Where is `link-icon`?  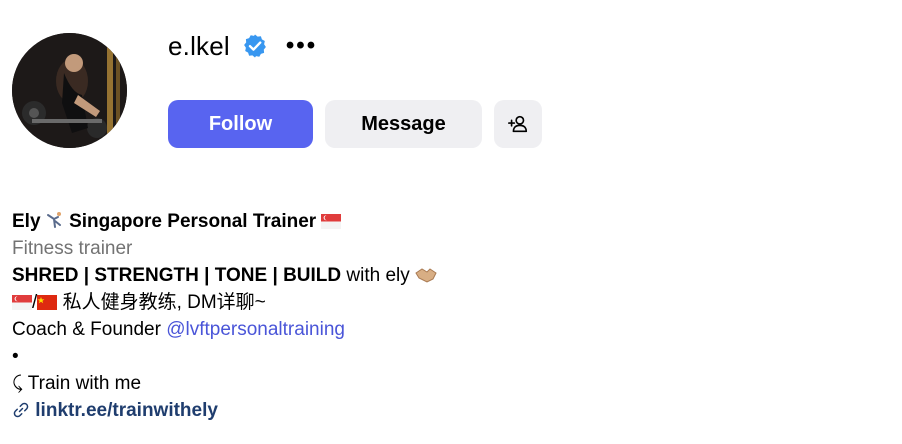 link-icon is located at coordinates (21, 410).